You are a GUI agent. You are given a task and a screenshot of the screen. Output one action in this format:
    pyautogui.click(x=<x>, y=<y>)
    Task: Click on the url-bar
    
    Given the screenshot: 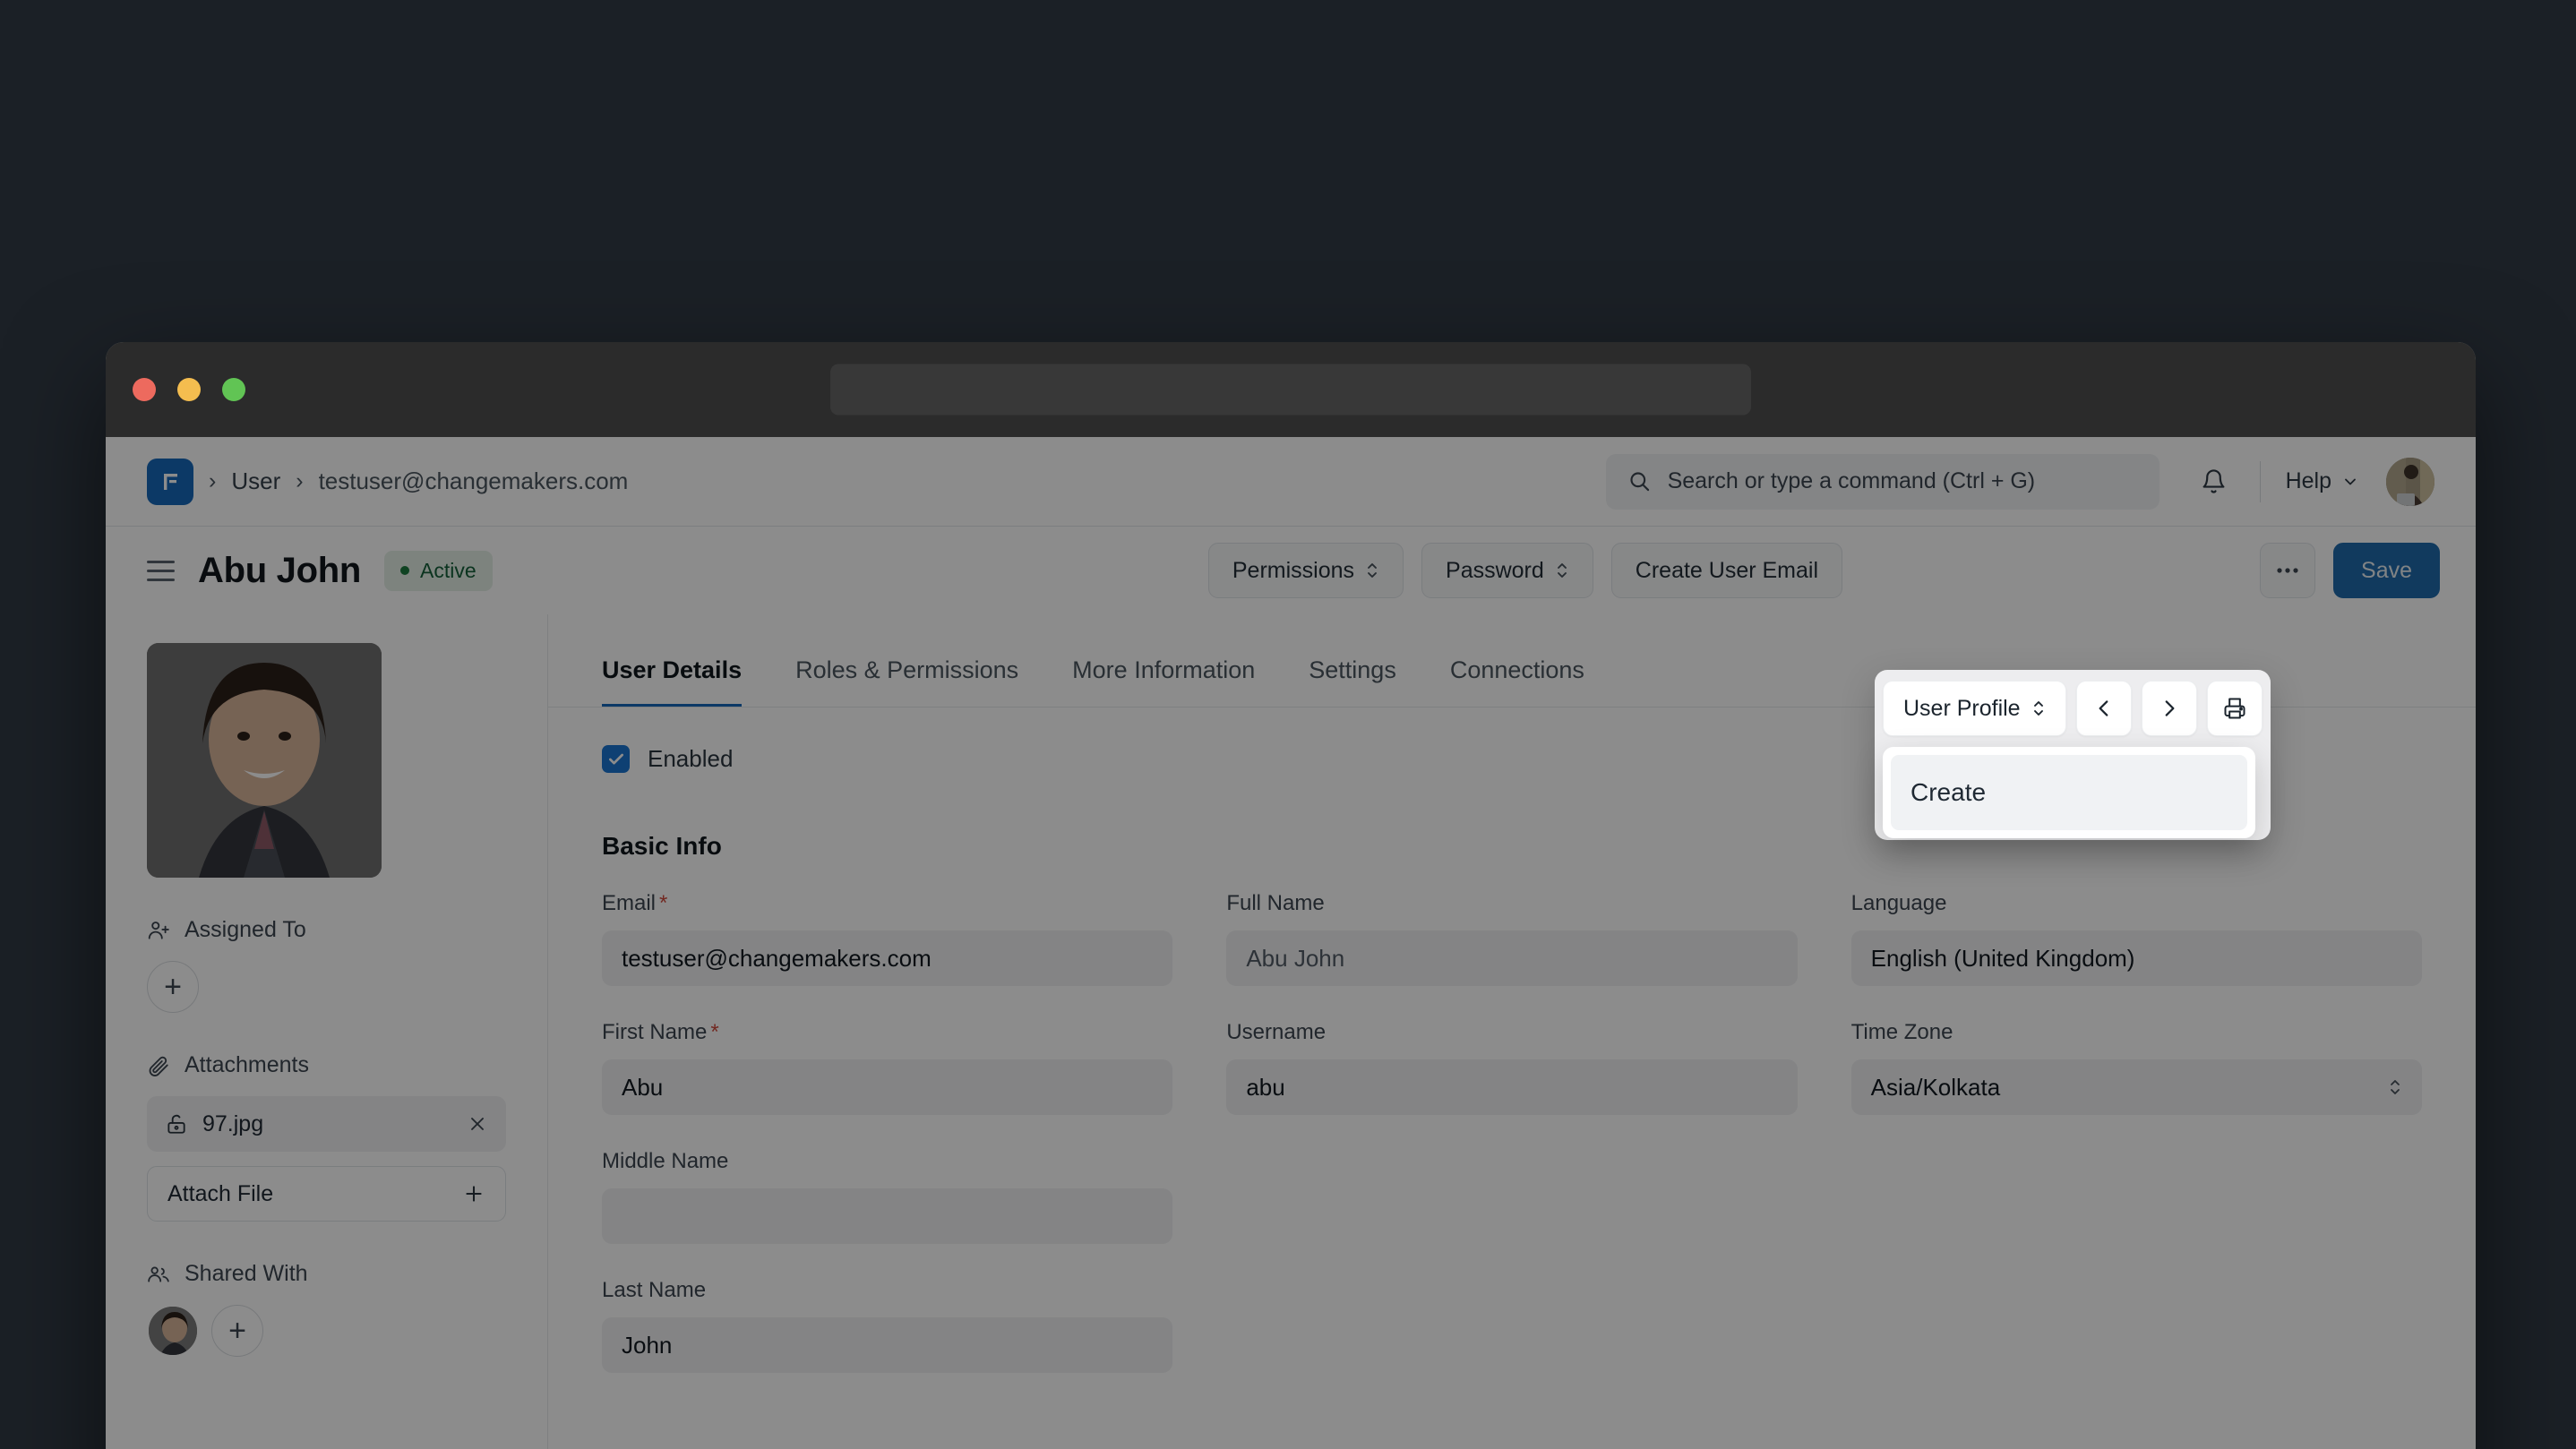 What is the action you would take?
    pyautogui.click(x=1290, y=390)
    